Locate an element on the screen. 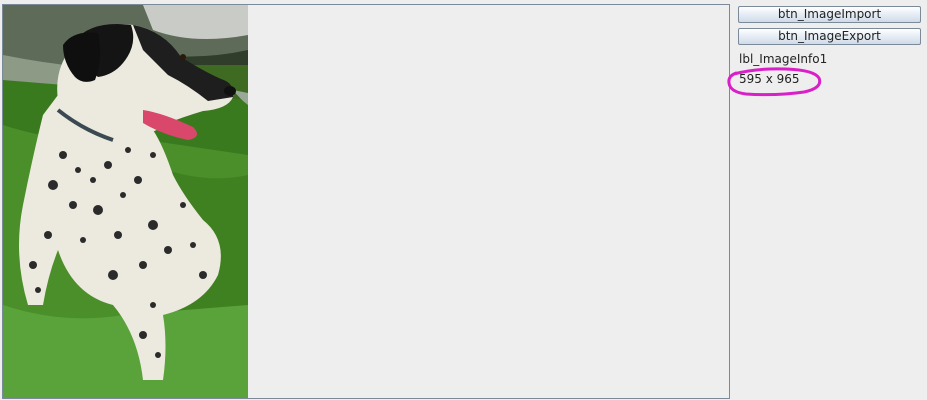 The width and height of the screenshot is (927, 400). image-import-button: btn_ImageImport is located at coordinates (829, 14).